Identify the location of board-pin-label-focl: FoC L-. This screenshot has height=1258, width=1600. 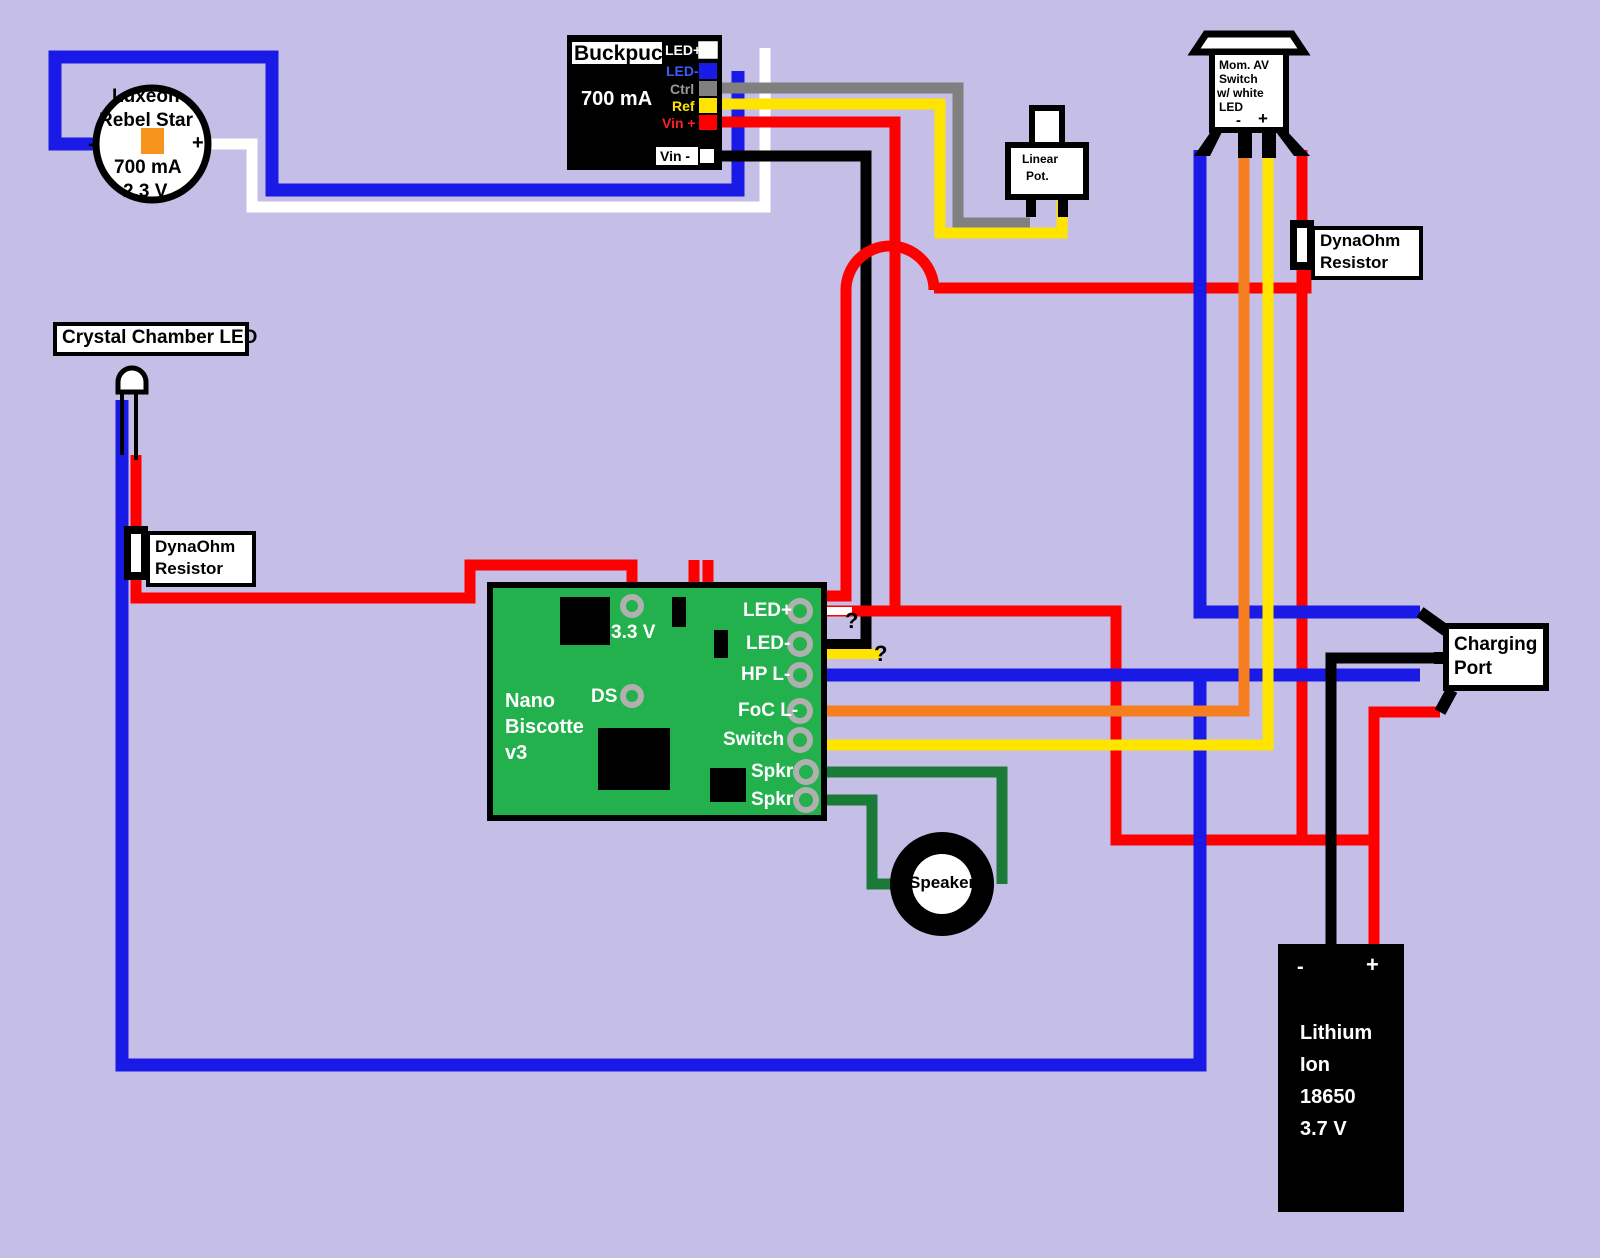
(768, 711).